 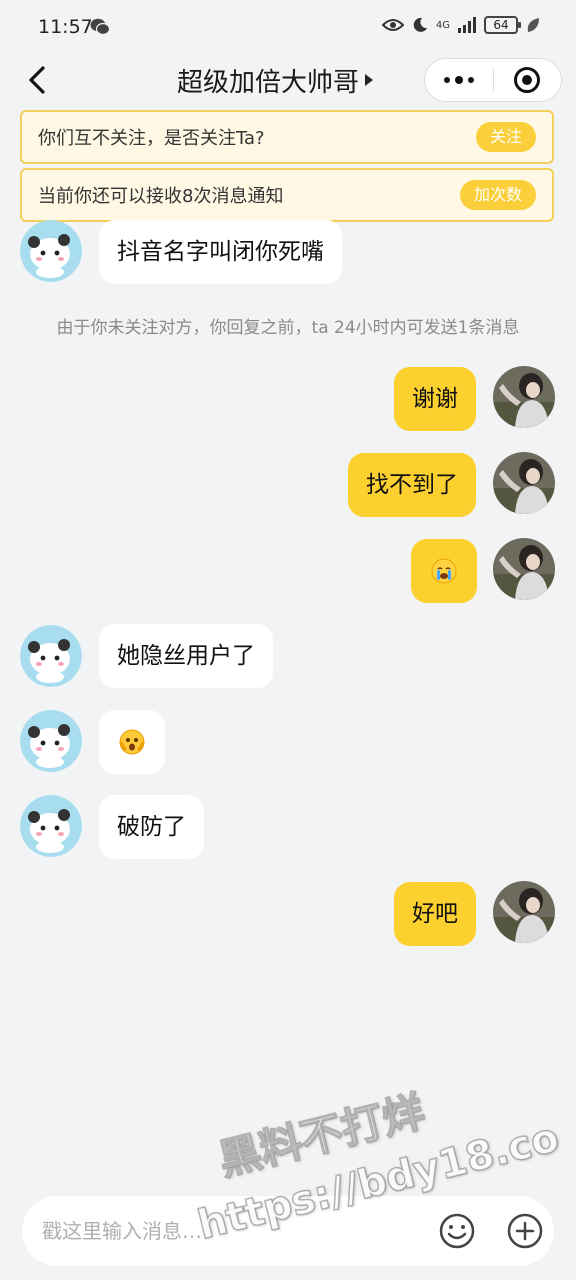 What do you see at coordinates (533, 25) in the screenshot?
I see `leaf-icon` at bounding box center [533, 25].